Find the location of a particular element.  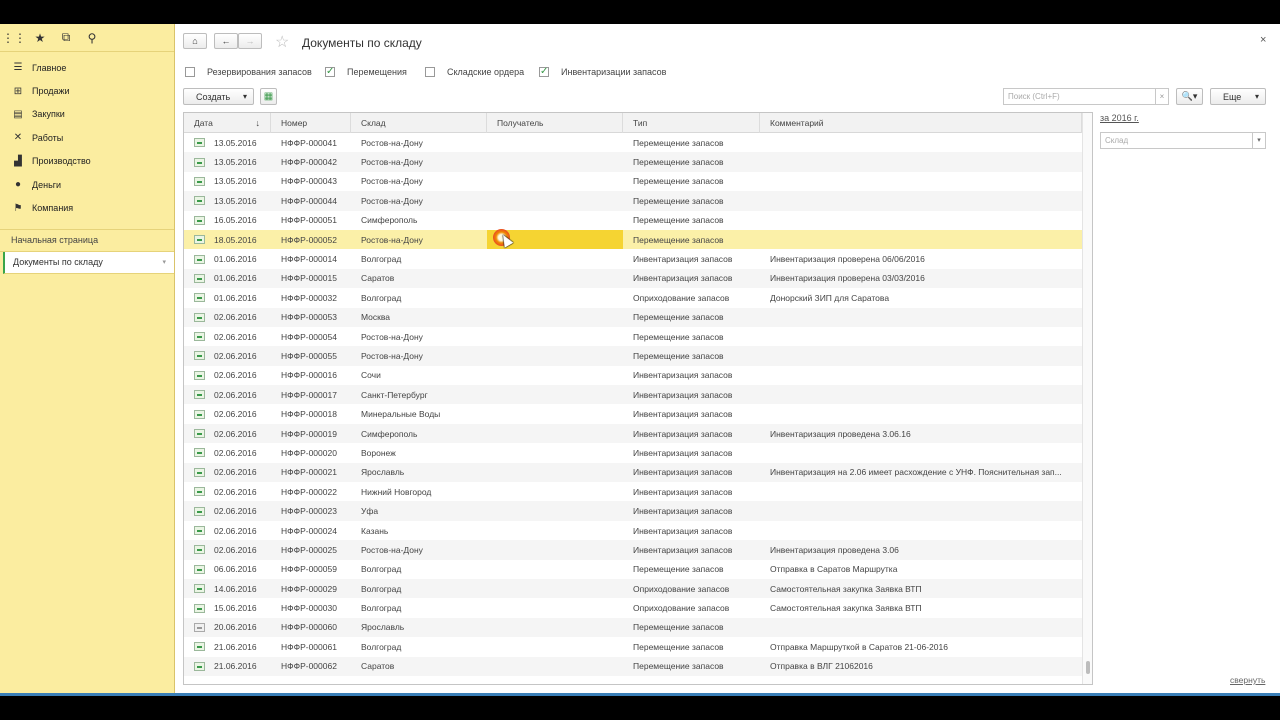

search-icon: ⚲ is located at coordinates (92, 38).